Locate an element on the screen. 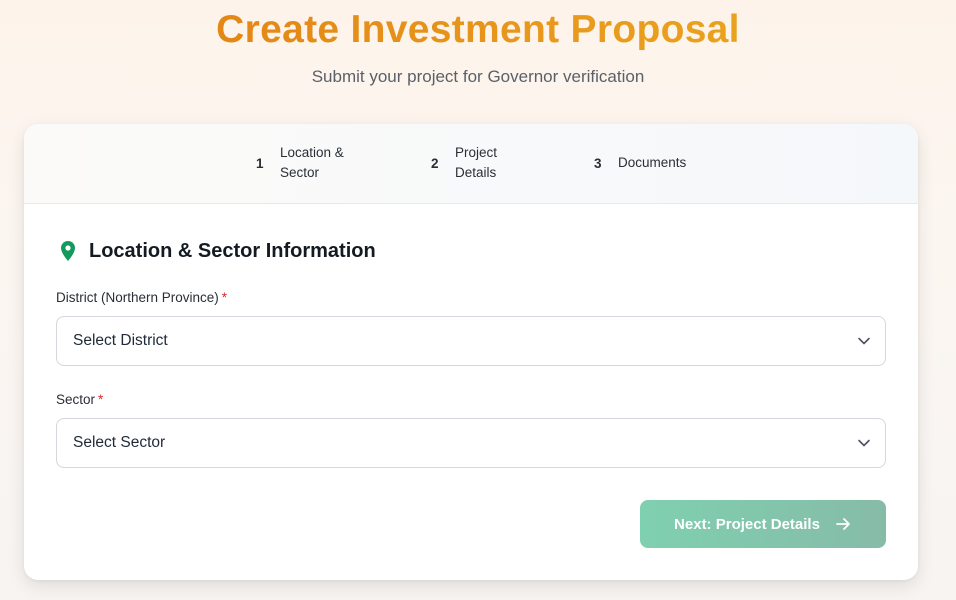 Image resolution: width=956 pixels, height=600 pixels. sector-label: Sector * is located at coordinates (79, 399).